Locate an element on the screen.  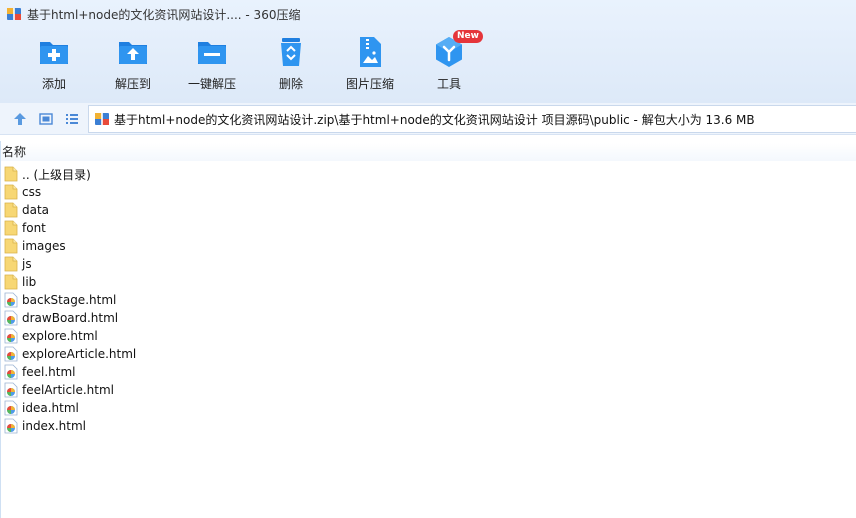
new-badge: New is located at coordinates (468, 36).